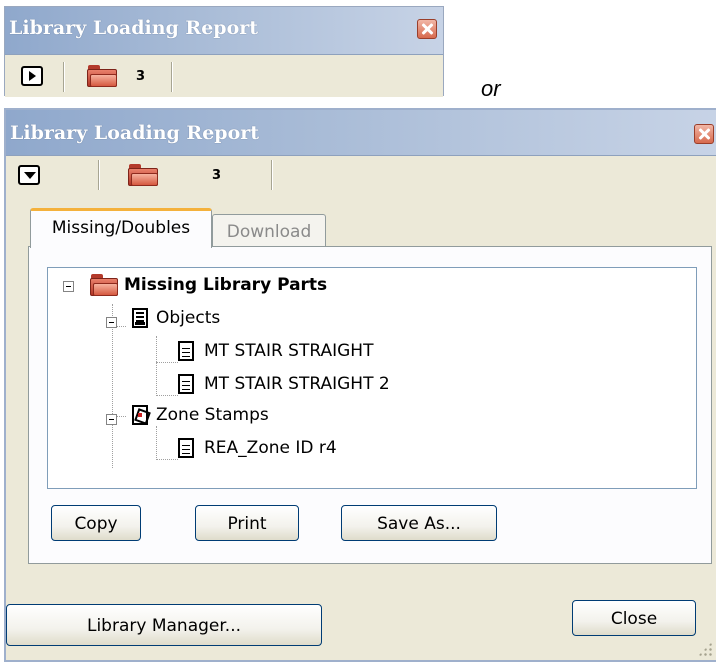  Describe the element at coordinates (491, 88) in the screenshot. I see `or-separator-text: or` at that location.